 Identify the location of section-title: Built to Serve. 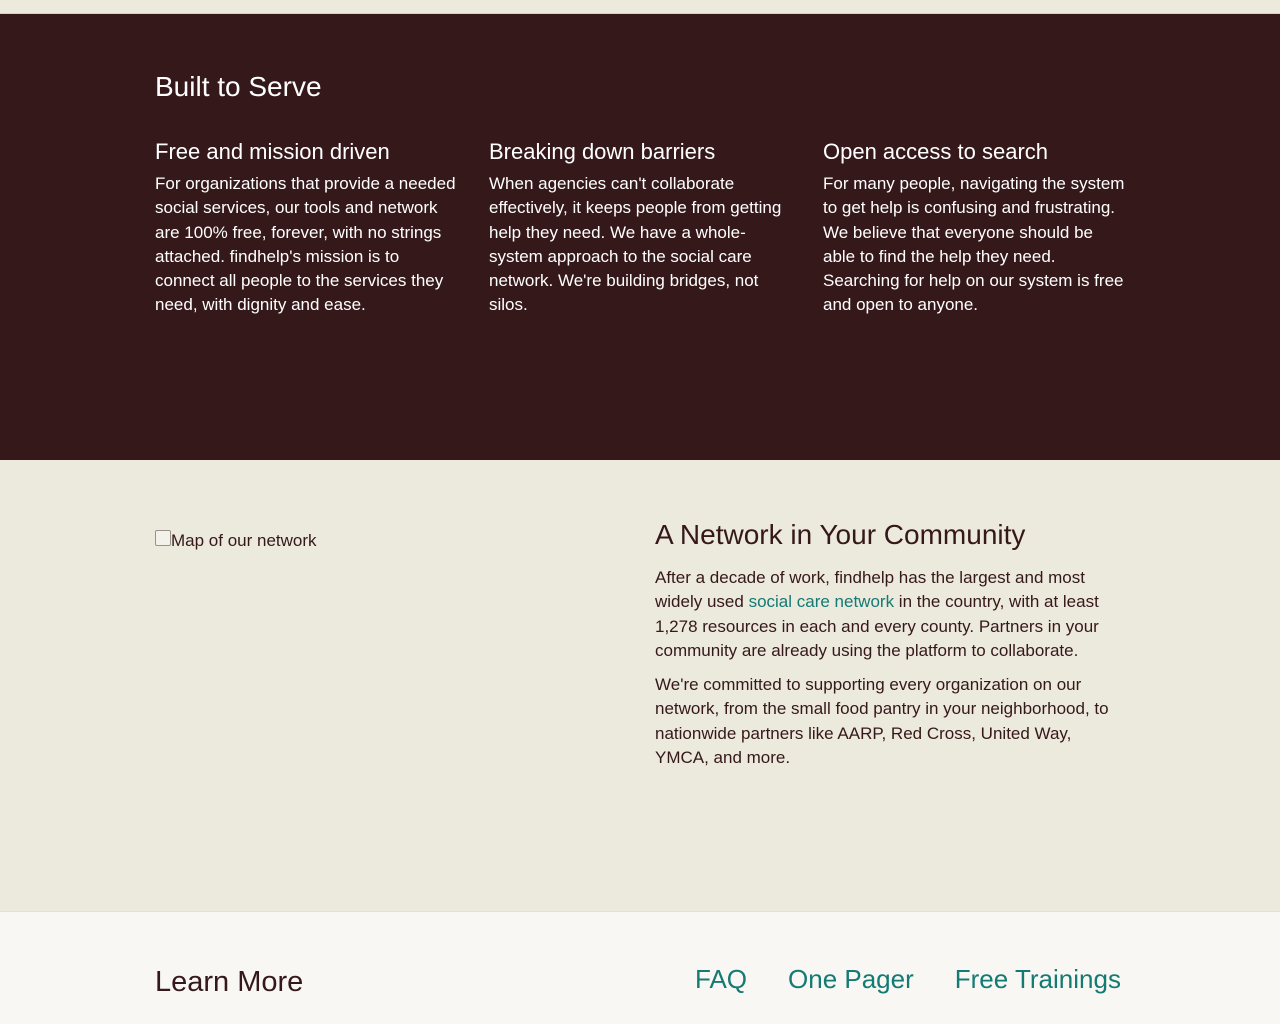
(238, 86).